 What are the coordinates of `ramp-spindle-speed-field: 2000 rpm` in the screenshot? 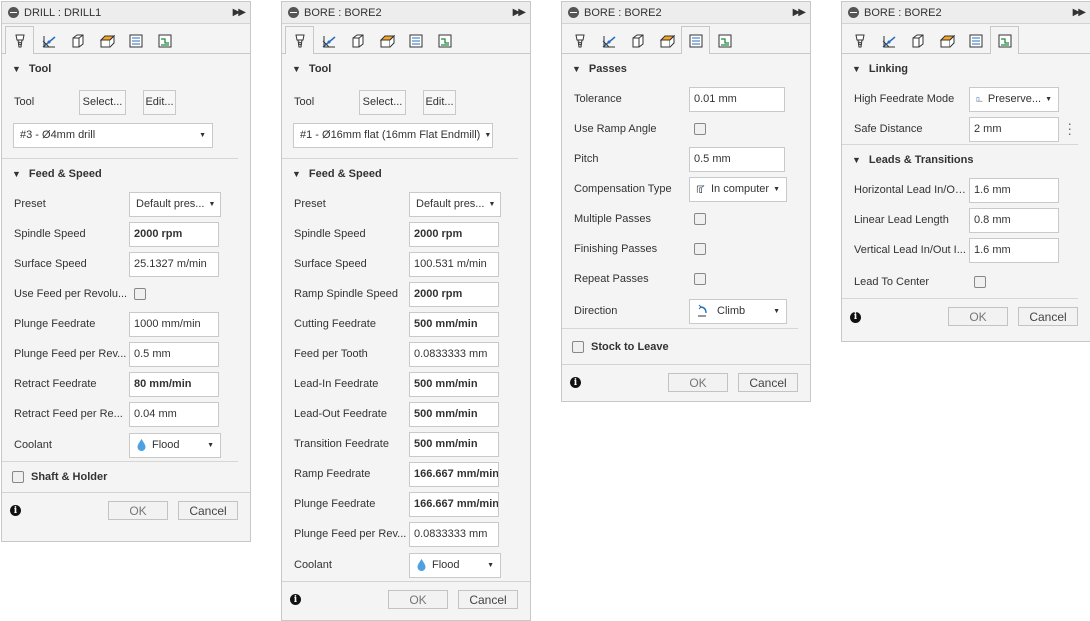 It's located at (454, 294).